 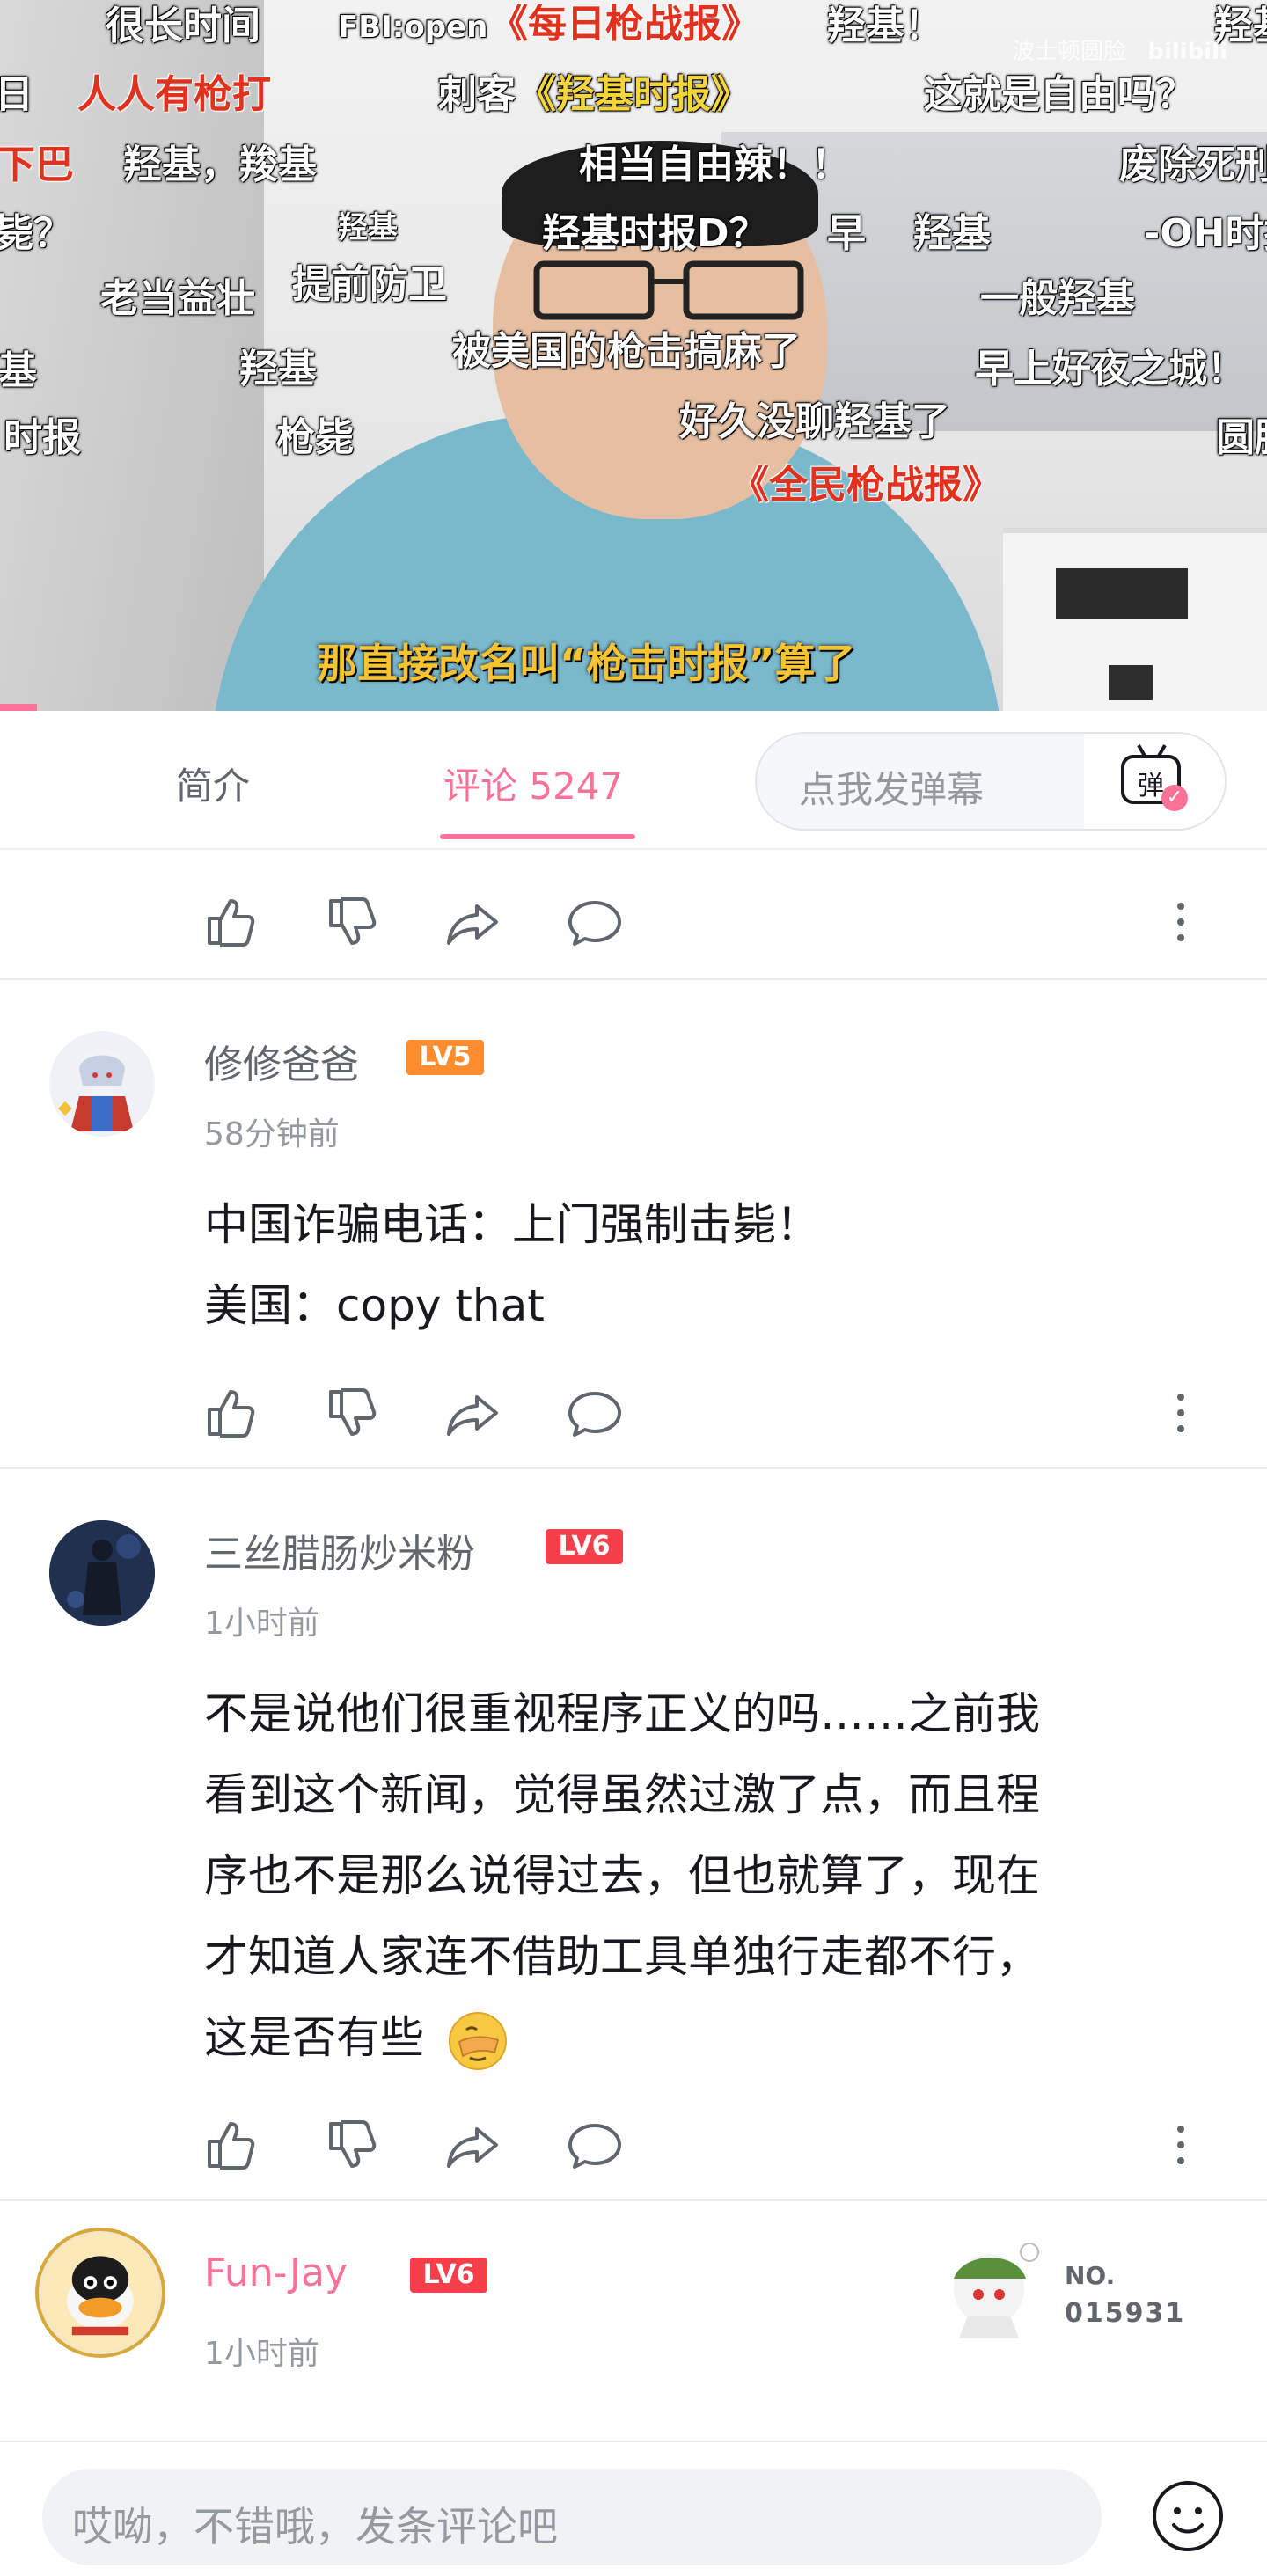 What do you see at coordinates (37, 165) in the screenshot?
I see `danmaku-comment: 下巴` at bounding box center [37, 165].